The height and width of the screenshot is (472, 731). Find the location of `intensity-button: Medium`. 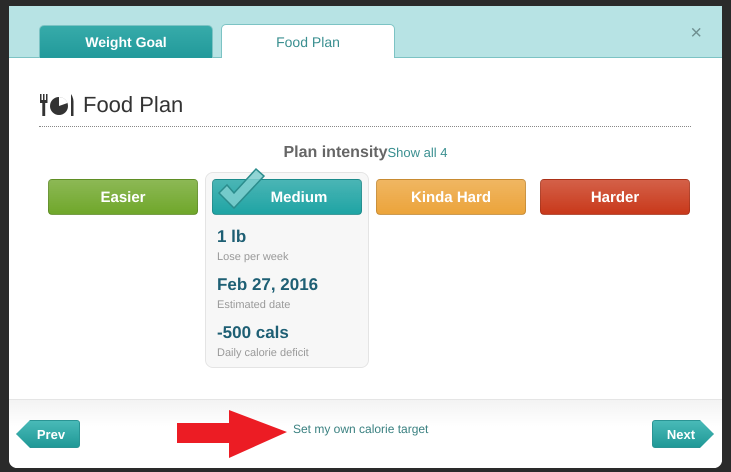

intensity-button: Medium is located at coordinates (287, 197).